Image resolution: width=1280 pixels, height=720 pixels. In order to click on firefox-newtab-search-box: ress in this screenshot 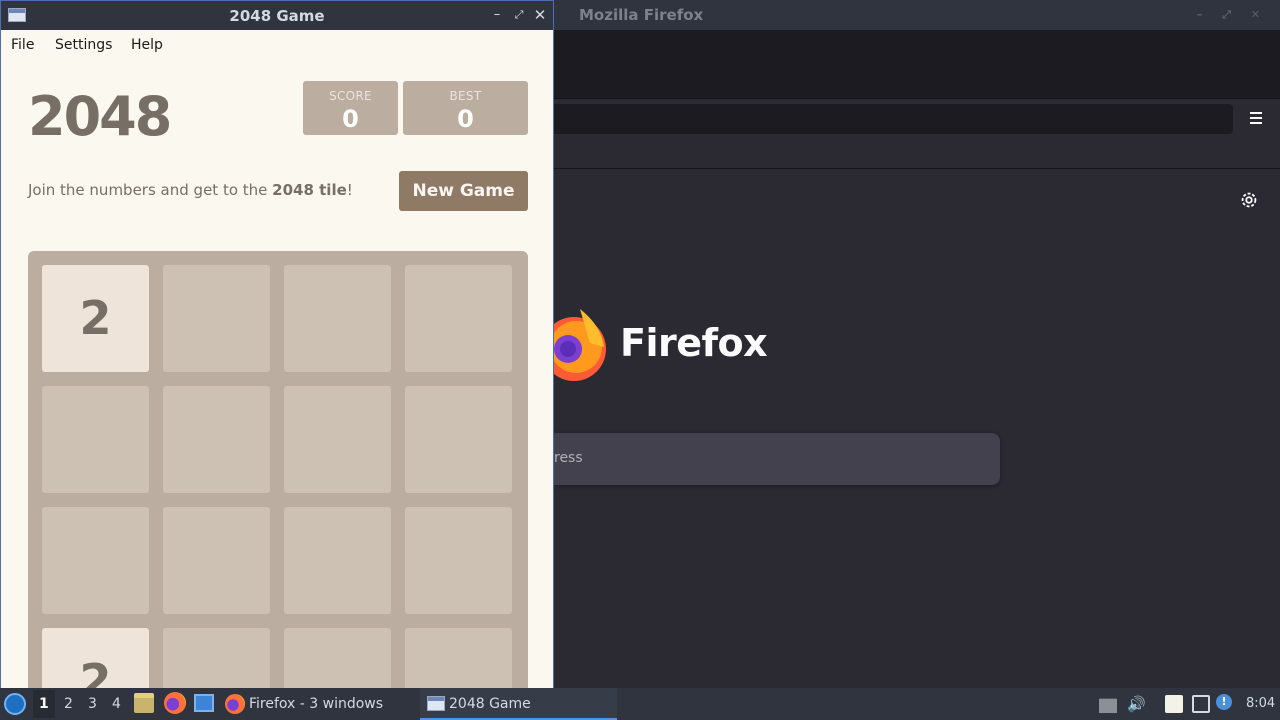, I will do `click(777, 459)`.